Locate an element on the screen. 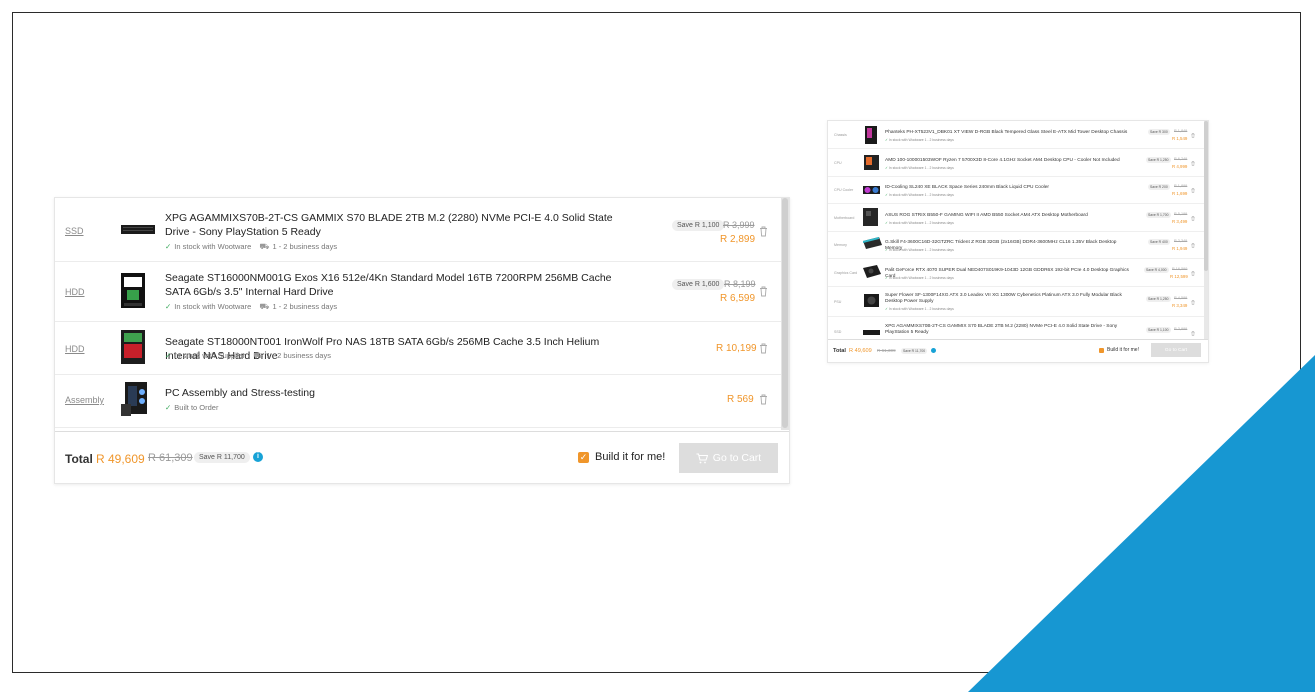  old-price: R 8,199 is located at coordinates (740, 284).